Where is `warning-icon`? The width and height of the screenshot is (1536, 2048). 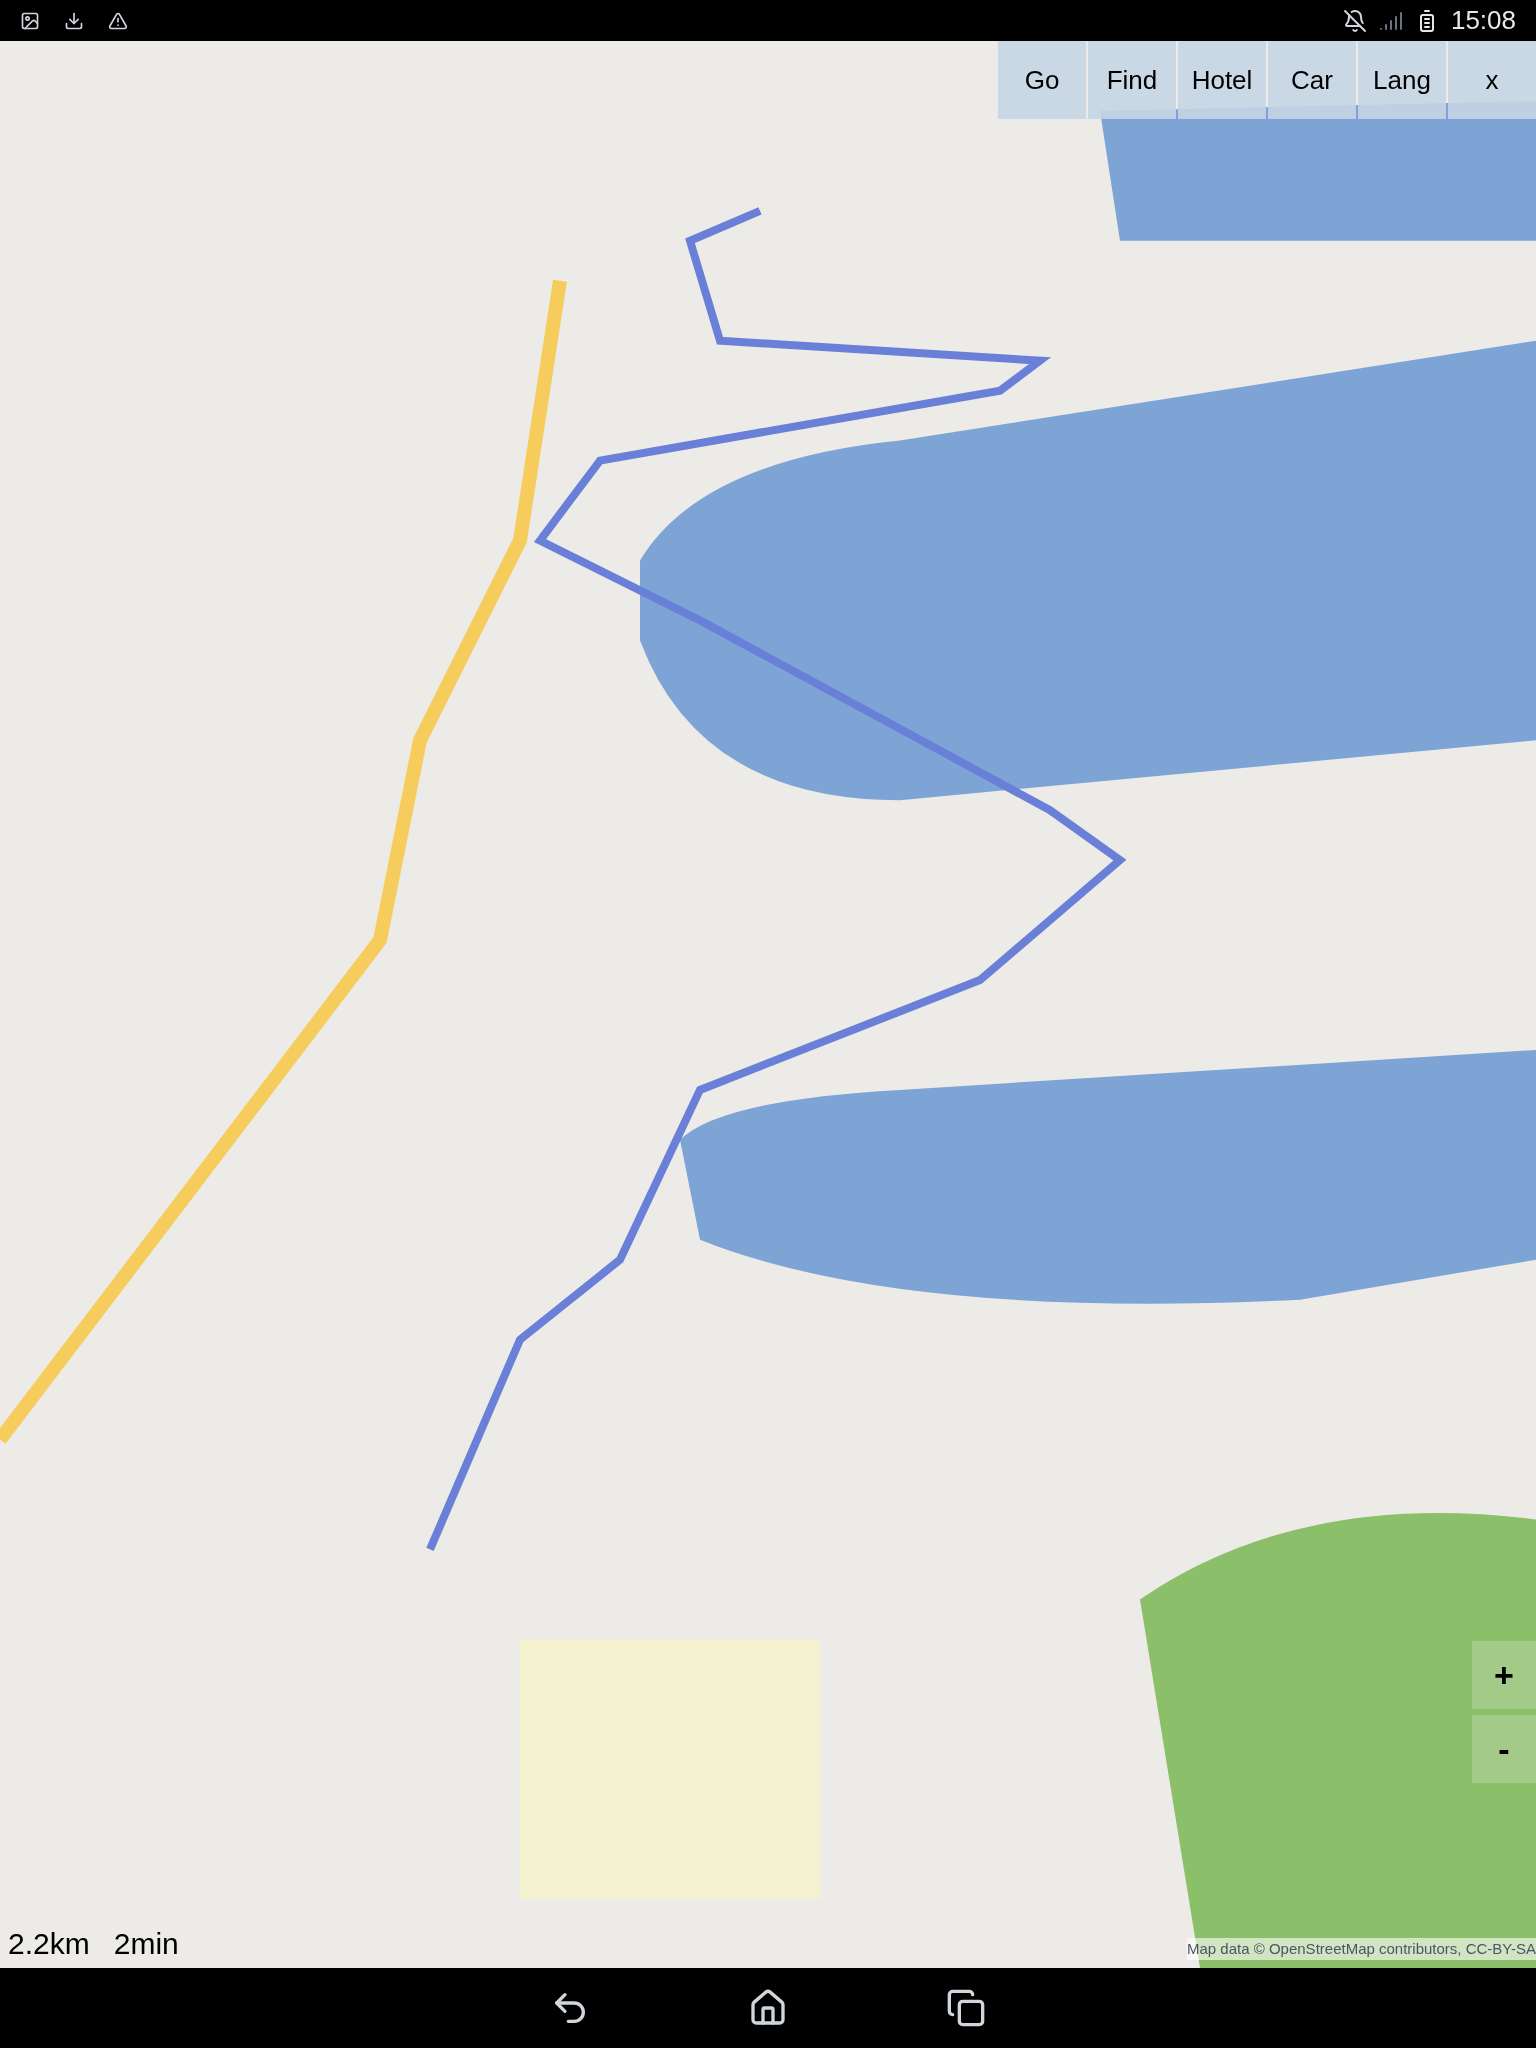
warning-icon is located at coordinates (118, 20).